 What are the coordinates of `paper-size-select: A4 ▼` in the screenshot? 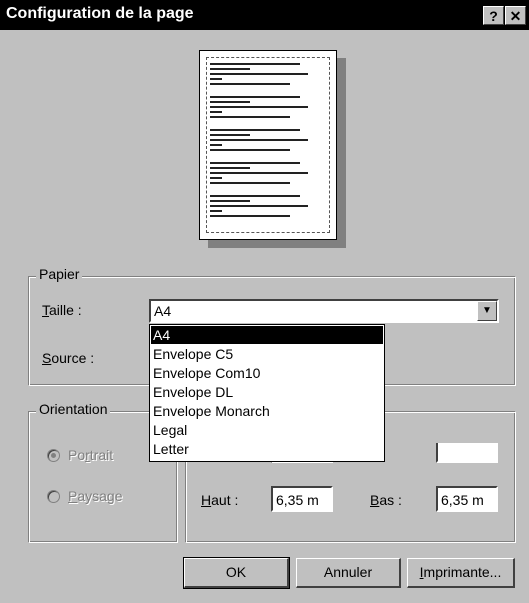 It's located at (324, 311).